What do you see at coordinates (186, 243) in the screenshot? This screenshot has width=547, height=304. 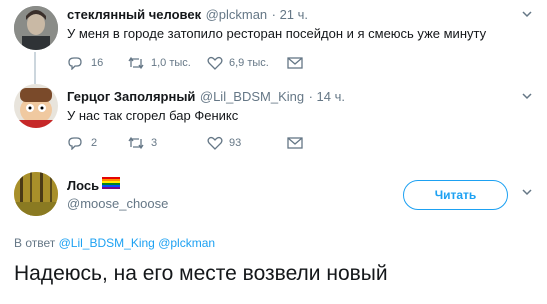 I see `mention-link: @plckman` at bounding box center [186, 243].